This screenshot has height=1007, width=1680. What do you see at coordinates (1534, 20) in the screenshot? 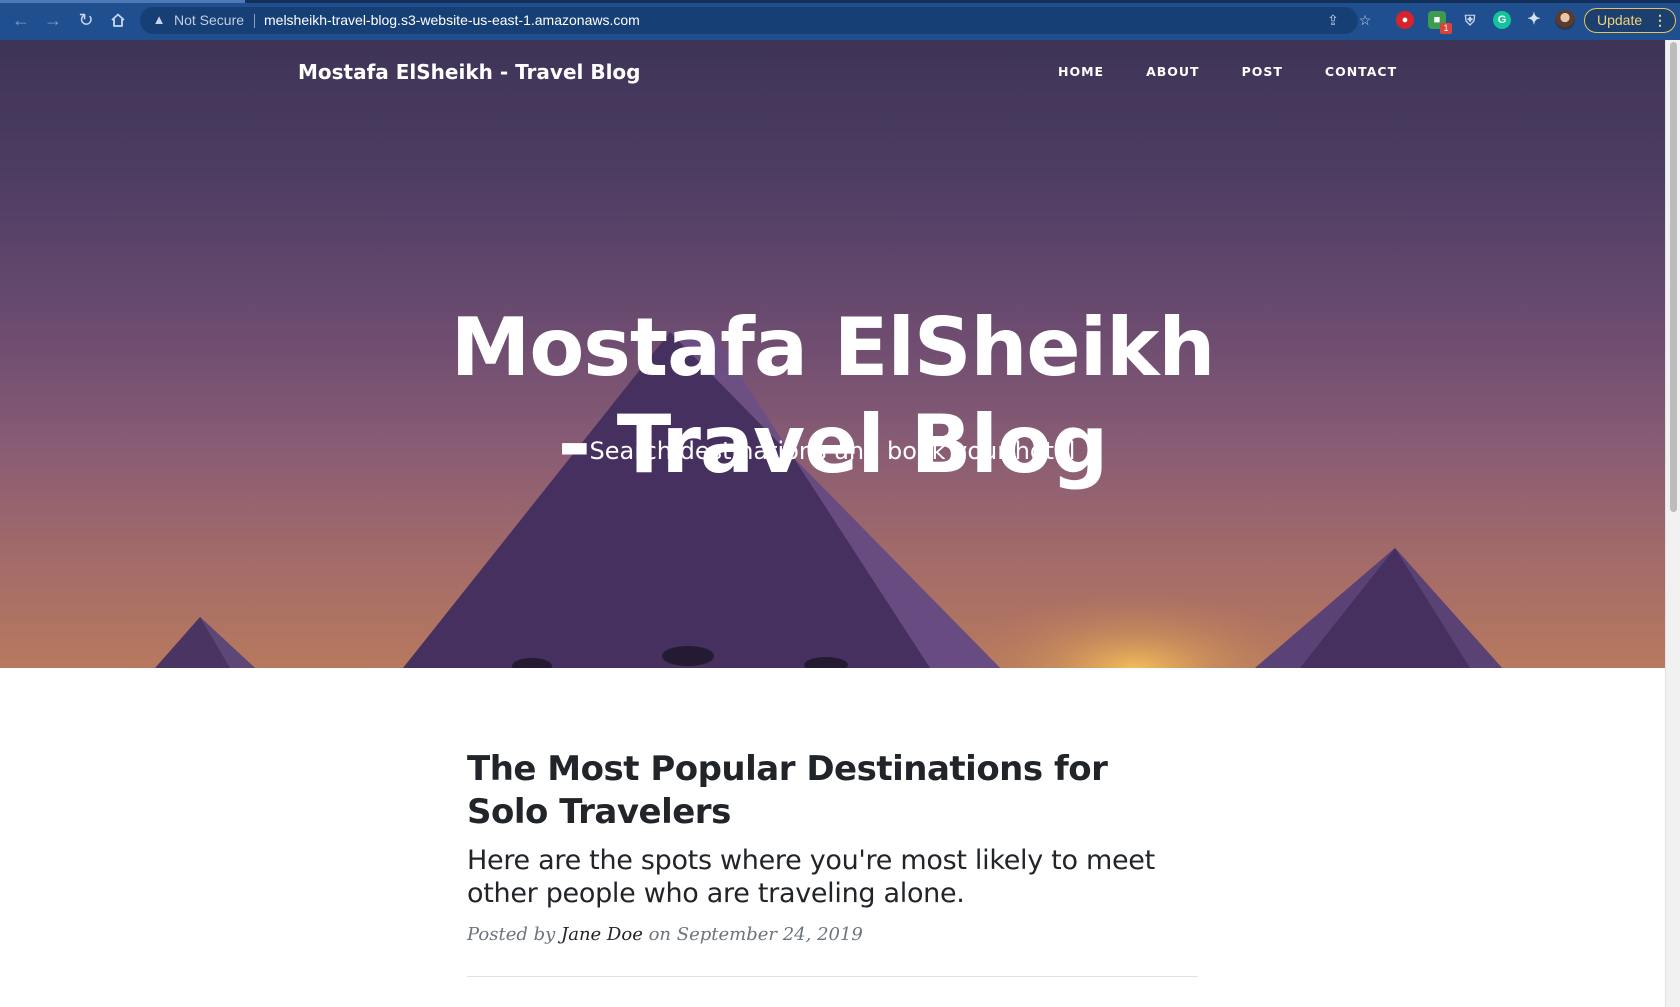
I see `puzzle-extensions-icon: ✦` at bounding box center [1534, 20].